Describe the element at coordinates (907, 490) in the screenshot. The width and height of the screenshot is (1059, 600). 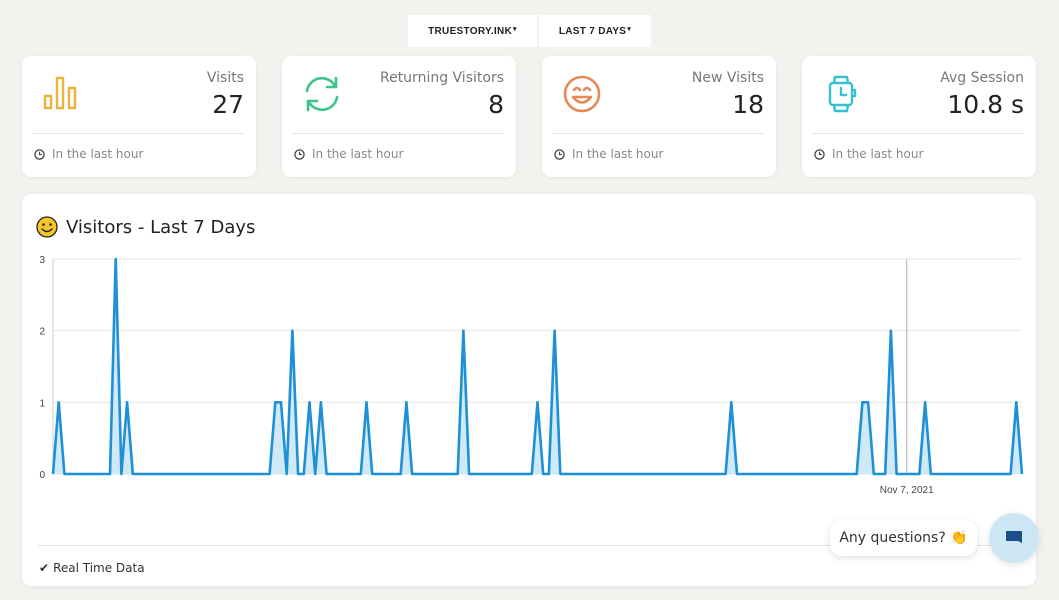
I see `x-tick-label: Nov 7, 2021` at that location.